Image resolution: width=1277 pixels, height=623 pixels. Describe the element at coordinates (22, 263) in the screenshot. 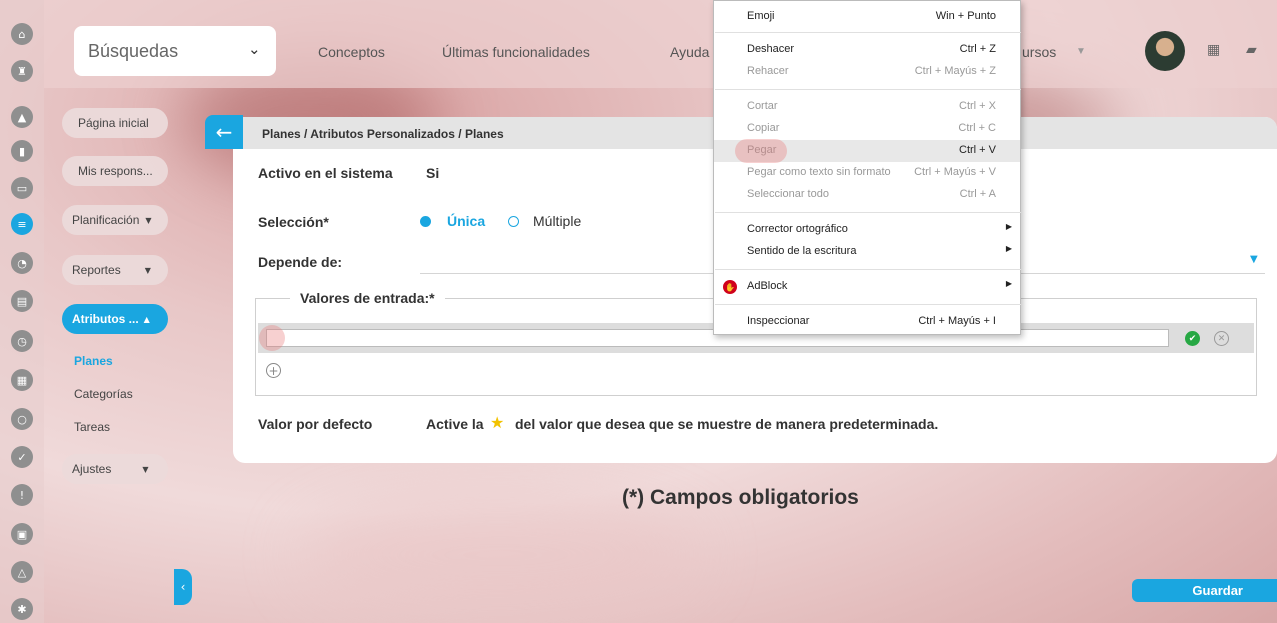

I see `pie-icon: ◔` at that location.